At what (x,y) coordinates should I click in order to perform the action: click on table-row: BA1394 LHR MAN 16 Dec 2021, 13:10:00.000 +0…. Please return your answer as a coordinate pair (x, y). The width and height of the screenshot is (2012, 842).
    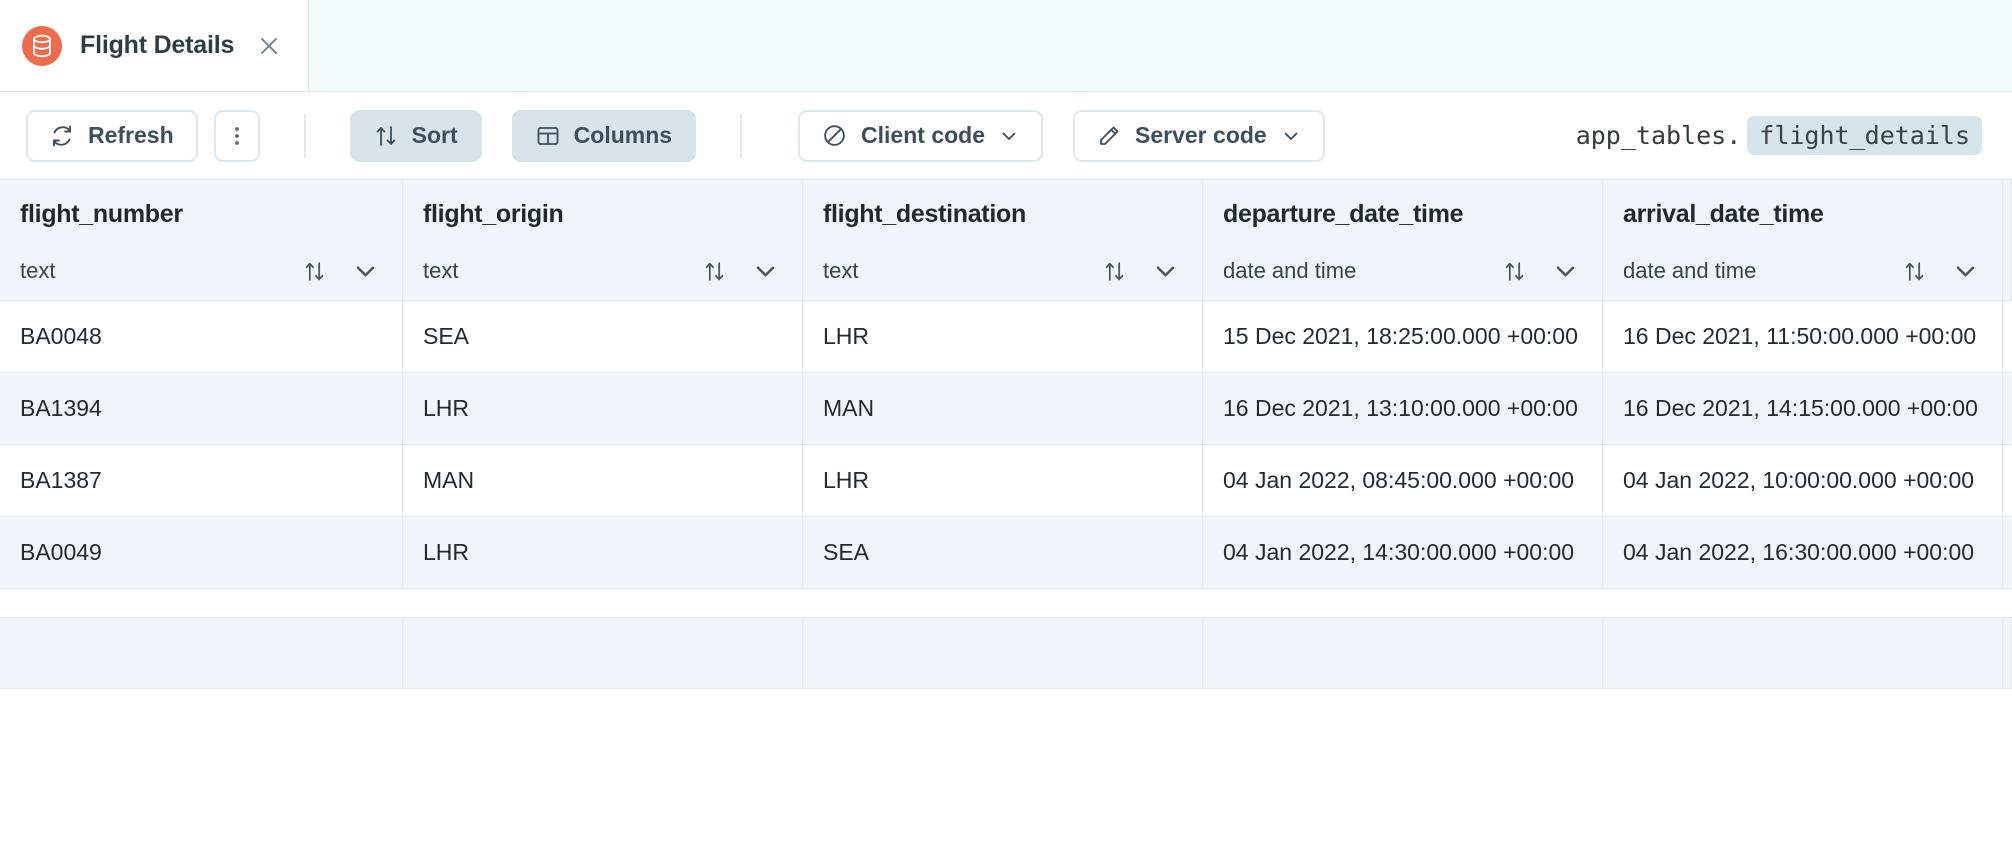
    Looking at the image, I should click on (1006, 409).